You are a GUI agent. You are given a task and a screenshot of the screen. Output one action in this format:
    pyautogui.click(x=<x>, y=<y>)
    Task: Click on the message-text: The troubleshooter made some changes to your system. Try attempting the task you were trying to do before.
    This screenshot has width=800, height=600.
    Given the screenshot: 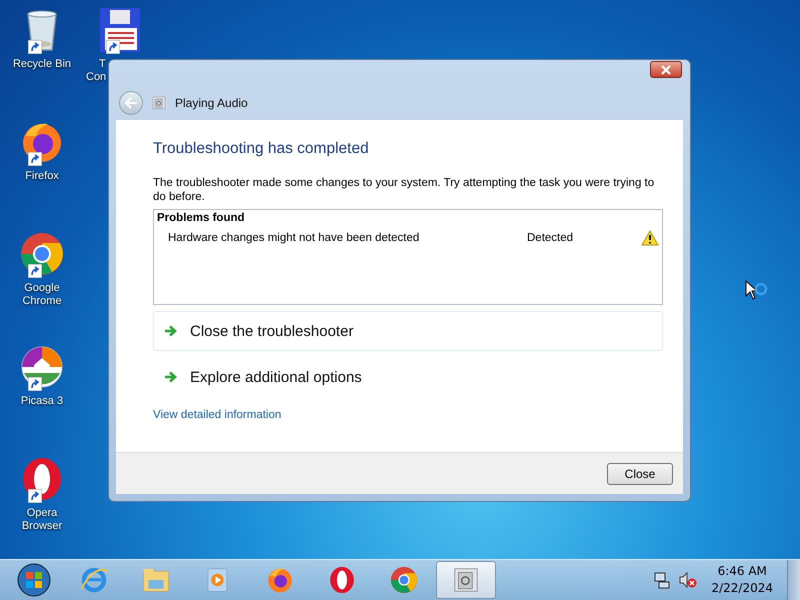 What is the action you would take?
    pyautogui.click(x=404, y=190)
    